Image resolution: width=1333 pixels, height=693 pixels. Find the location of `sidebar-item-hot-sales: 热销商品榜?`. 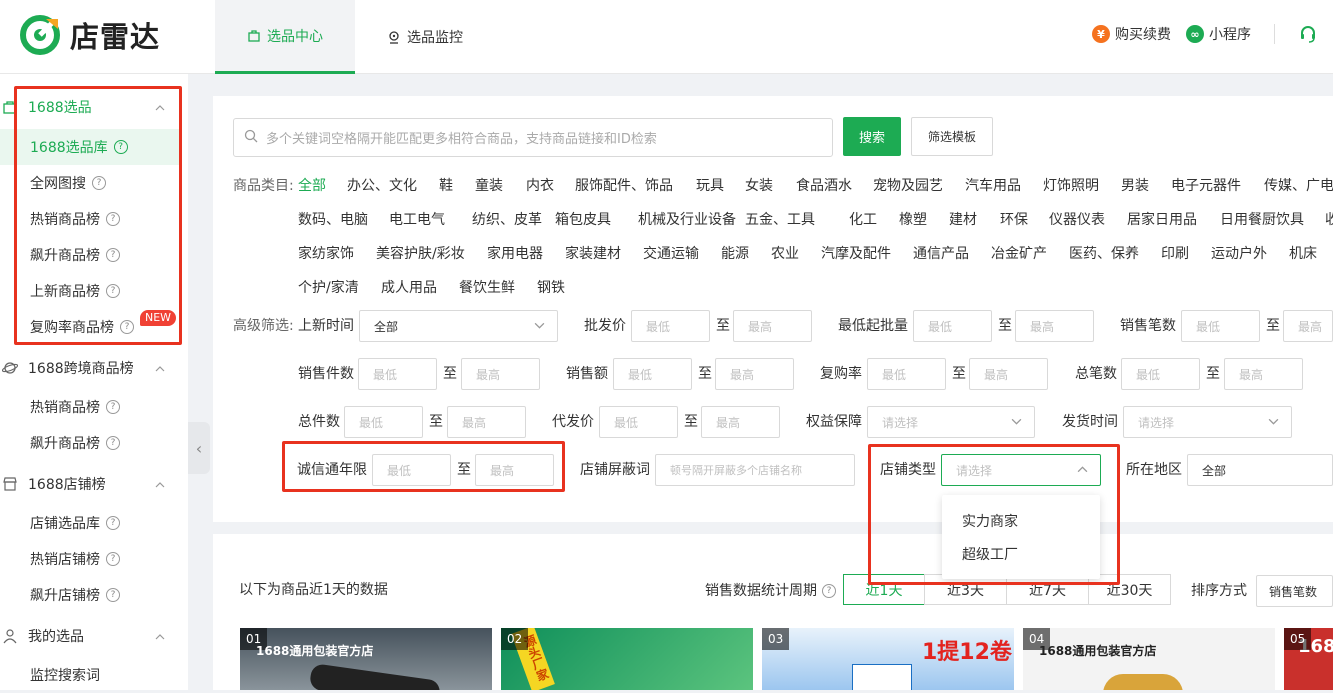

sidebar-item-hot-sales: 热销商品榜? is located at coordinates (90, 219).